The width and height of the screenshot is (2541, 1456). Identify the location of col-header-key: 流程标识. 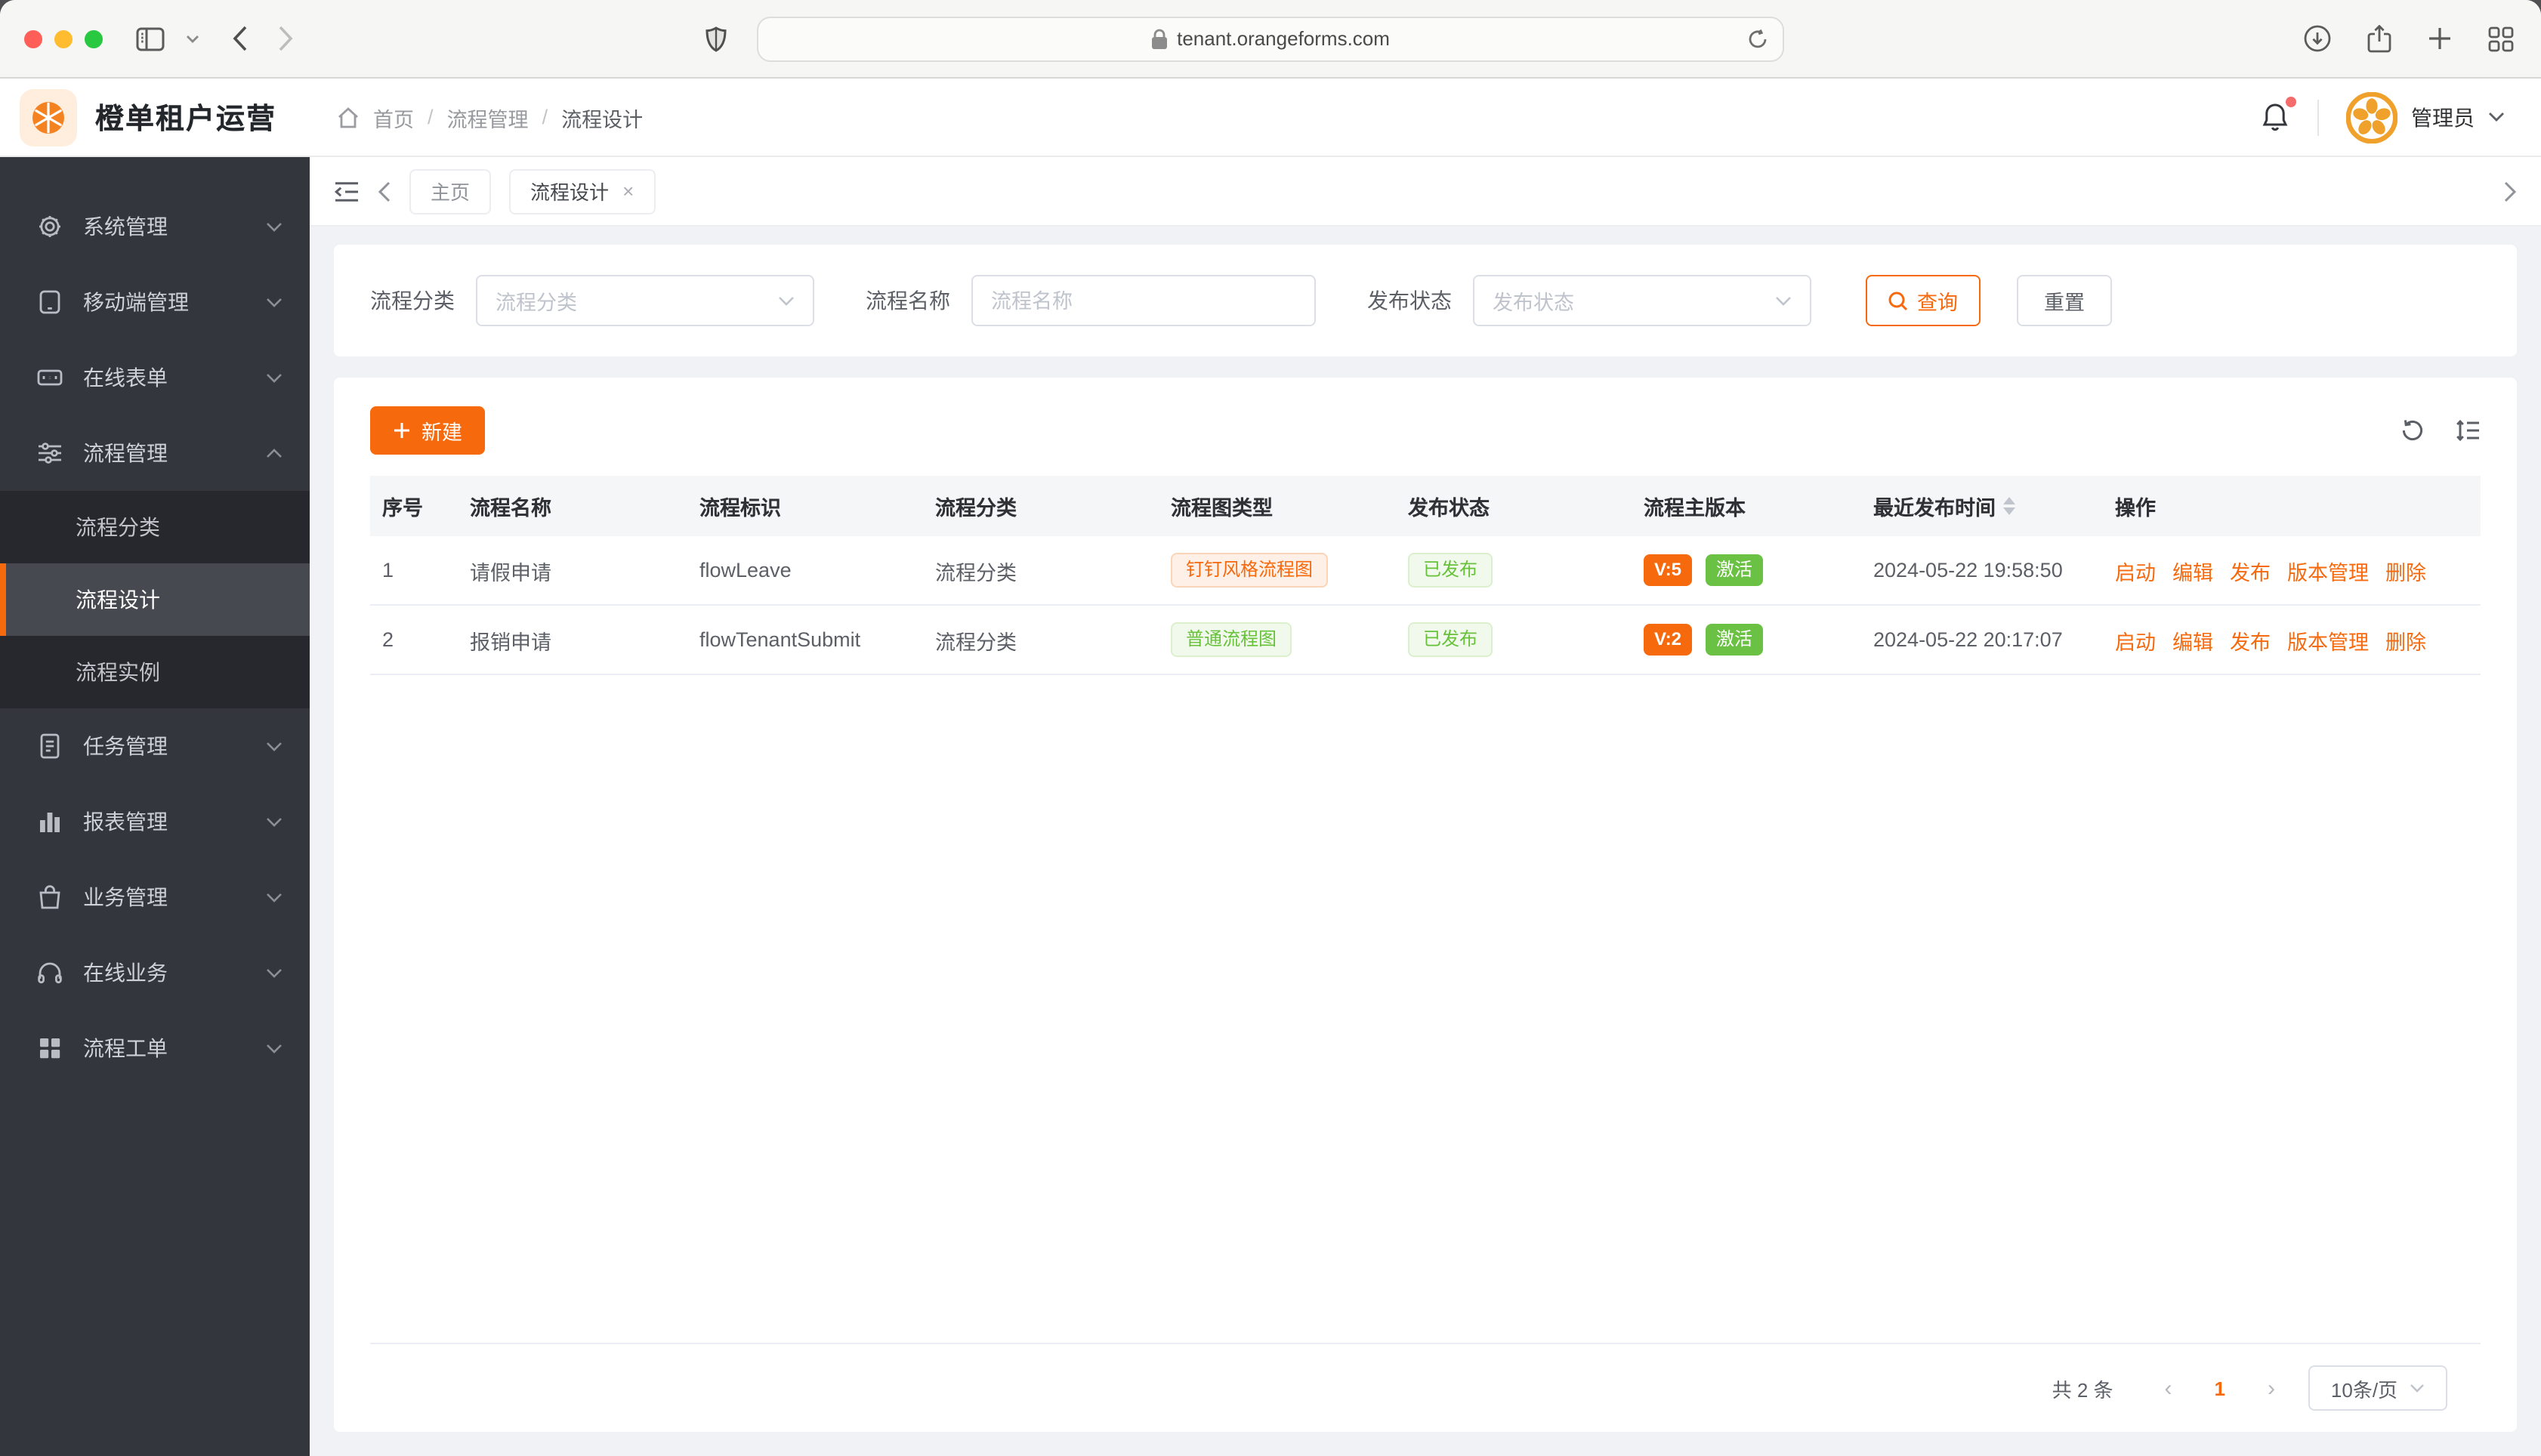
(740, 508).